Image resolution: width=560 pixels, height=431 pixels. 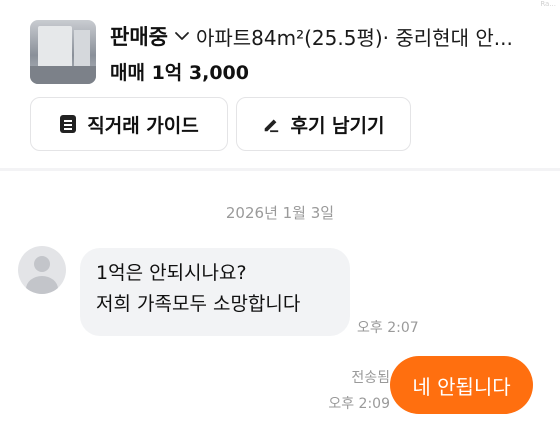 What do you see at coordinates (198, 304) in the screenshot?
I see `incoming-message-line: 저희 가족모두 소망합니다` at bounding box center [198, 304].